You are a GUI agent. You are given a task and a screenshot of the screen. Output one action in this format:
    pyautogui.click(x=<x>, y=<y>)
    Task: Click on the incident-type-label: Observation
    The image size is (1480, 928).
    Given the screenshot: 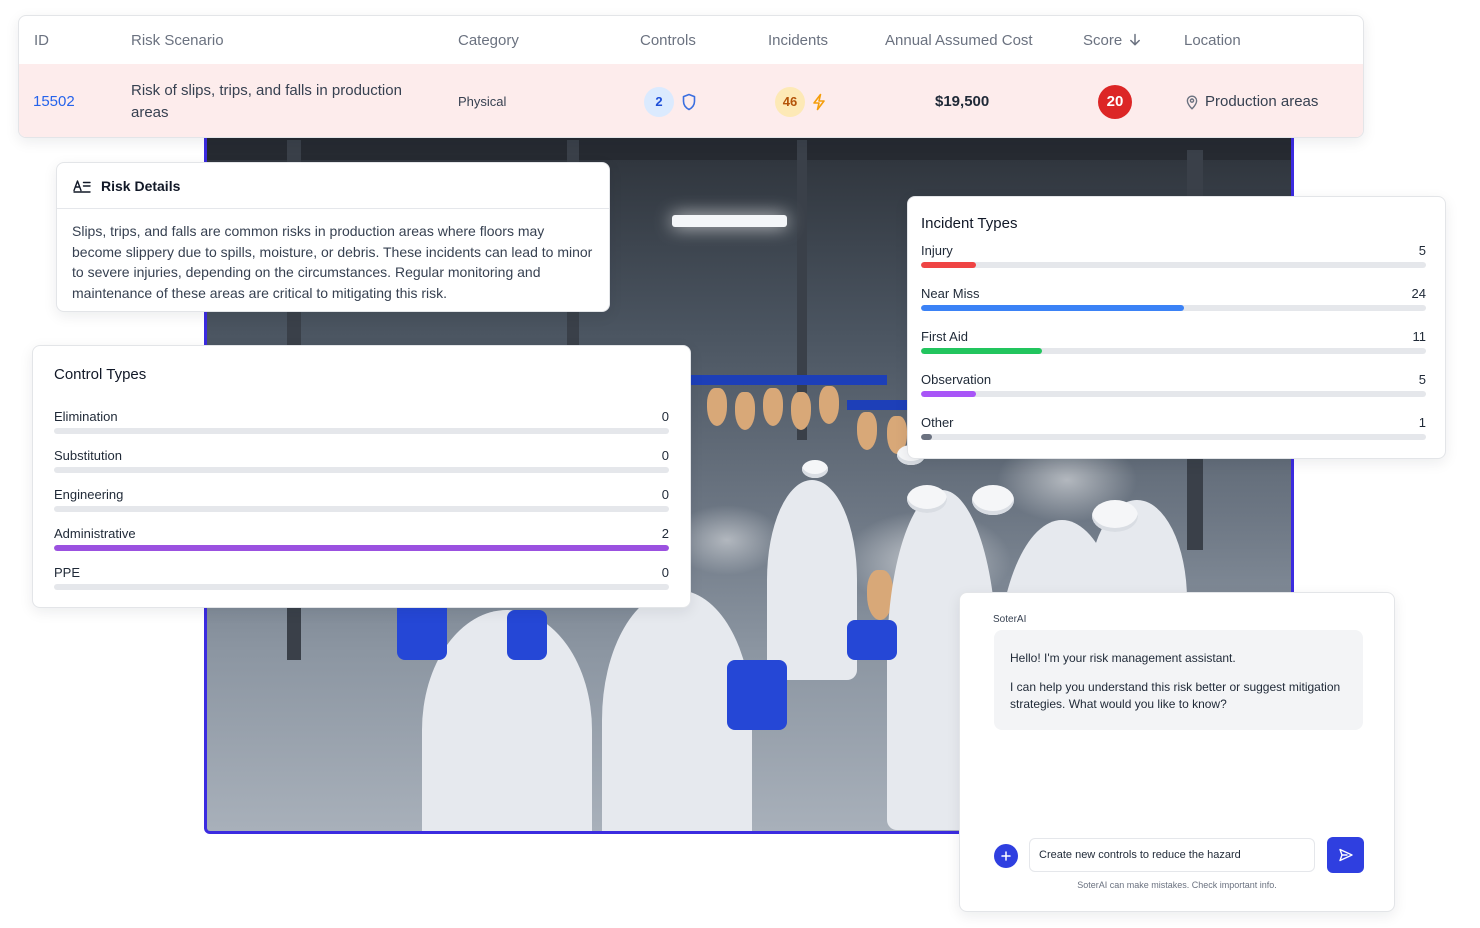 What is the action you would take?
    pyautogui.click(x=956, y=379)
    